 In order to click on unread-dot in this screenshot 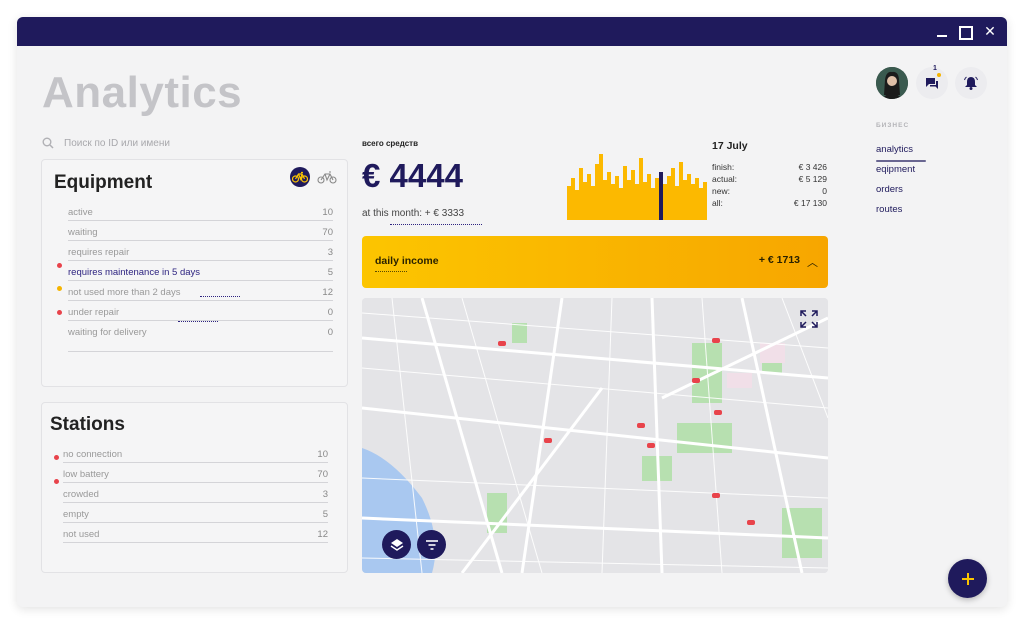, I will do `click(939, 75)`.